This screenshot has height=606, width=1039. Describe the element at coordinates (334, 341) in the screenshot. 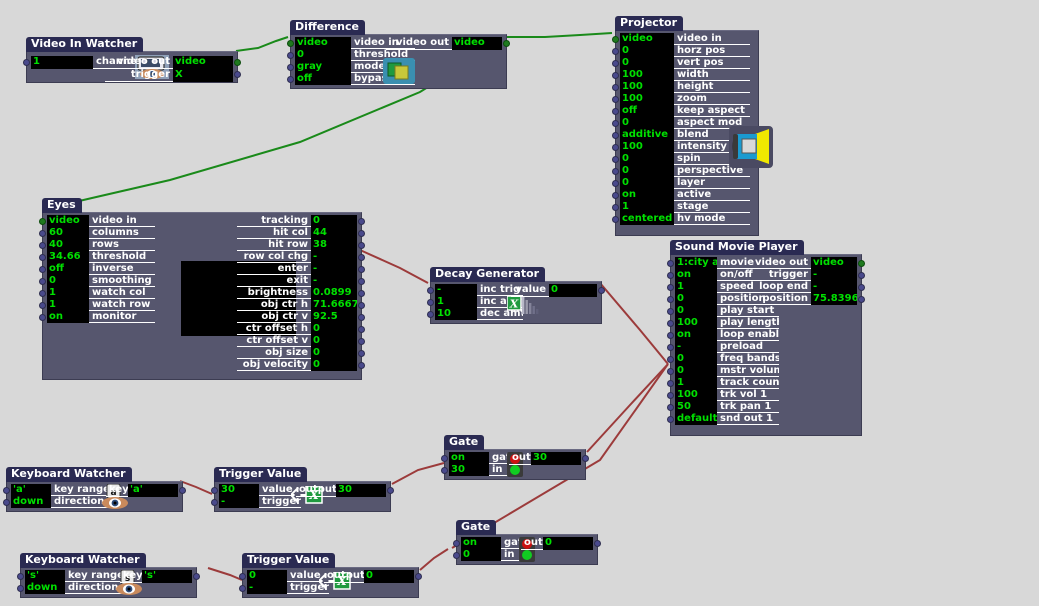

I see `value-ctr-offset-v: 0` at that location.